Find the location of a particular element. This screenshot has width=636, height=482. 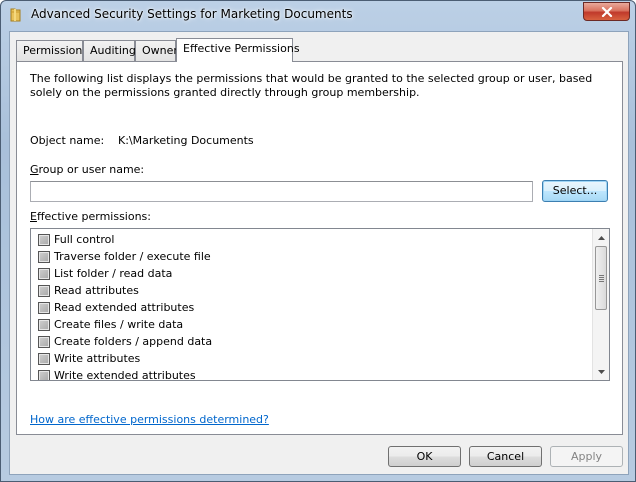

permission-item: Full control is located at coordinates (76, 239).